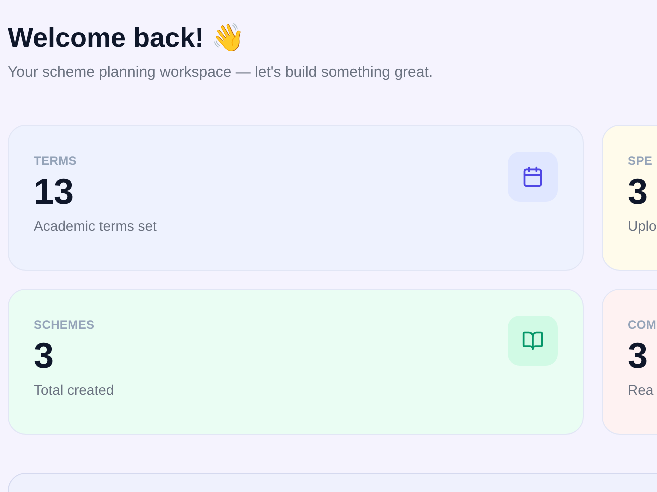  I want to click on page-subtitle: Your scheme planning workspace — let's build something great., so click(221, 73).